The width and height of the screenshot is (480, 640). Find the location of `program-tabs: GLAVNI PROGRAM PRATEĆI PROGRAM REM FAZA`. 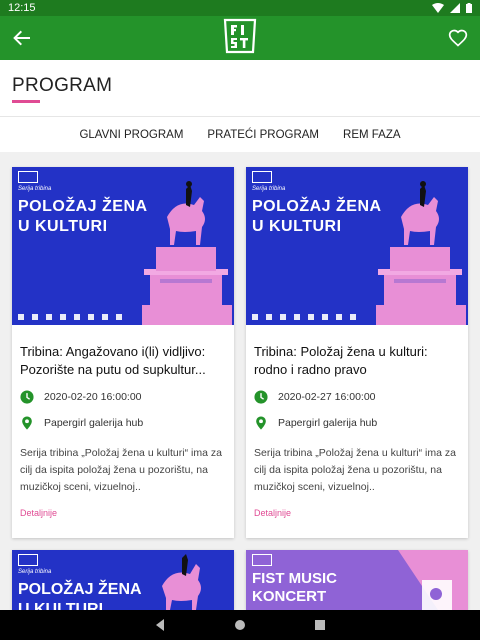

program-tabs: GLAVNI PROGRAM PRATEĆI PROGRAM REM FAZA is located at coordinates (240, 134).